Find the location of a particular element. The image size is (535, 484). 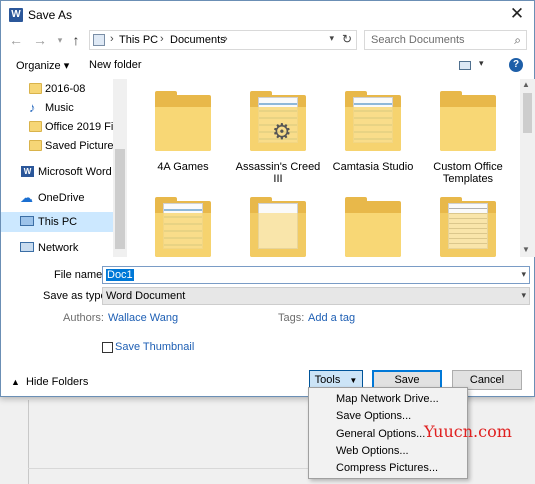

music-icon: ♪ is located at coordinates (32, 107).